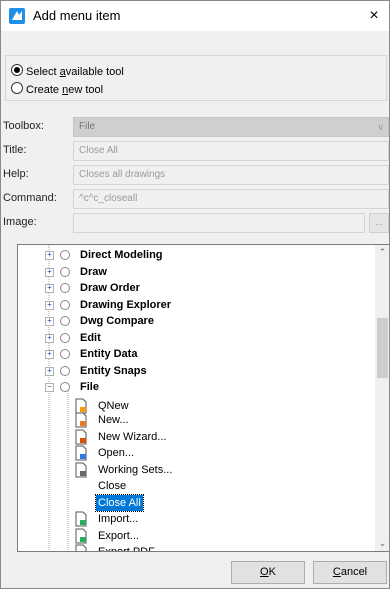 The width and height of the screenshot is (390, 589). Describe the element at coordinates (20, 222) in the screenshot. I see `image-label: Image:` at that location.